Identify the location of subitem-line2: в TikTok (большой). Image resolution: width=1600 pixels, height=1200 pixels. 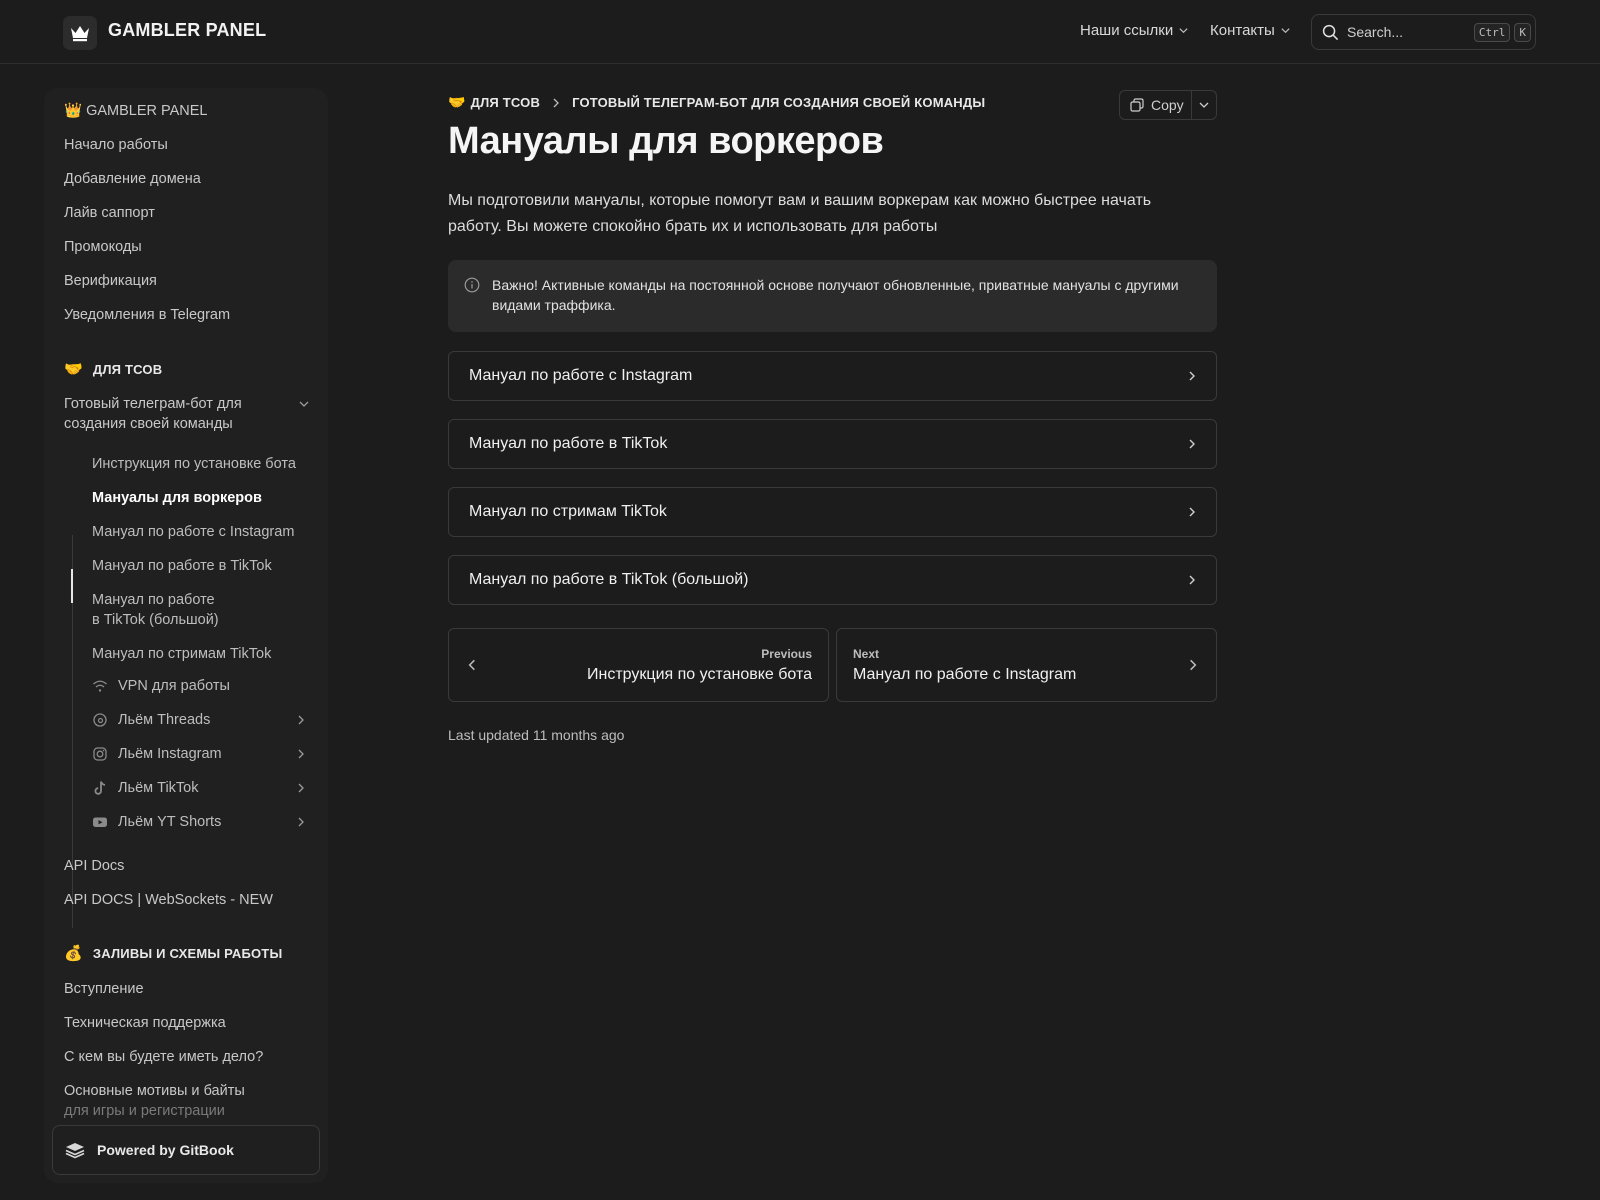
(155, 620).